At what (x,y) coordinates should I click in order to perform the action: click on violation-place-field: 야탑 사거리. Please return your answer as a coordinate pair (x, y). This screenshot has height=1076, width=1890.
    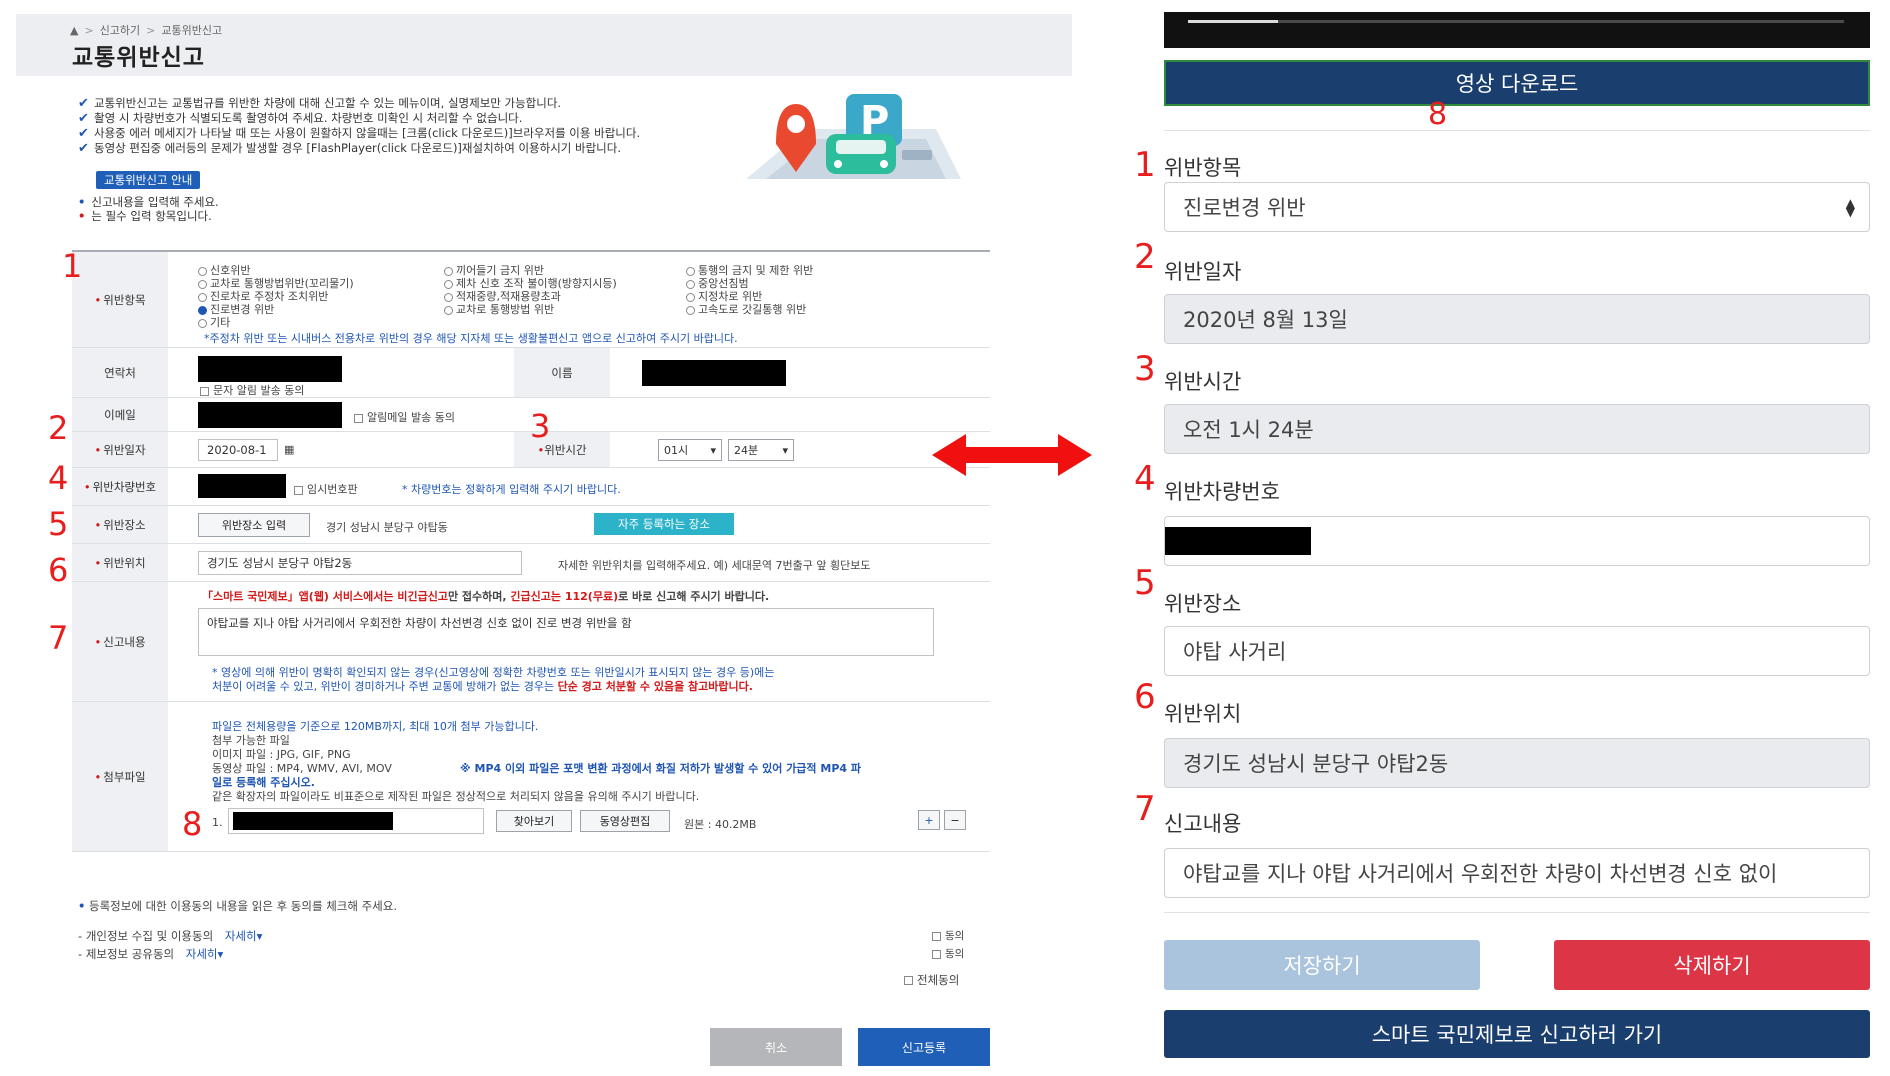
    Looking at the image, I should click on (1517, 651).